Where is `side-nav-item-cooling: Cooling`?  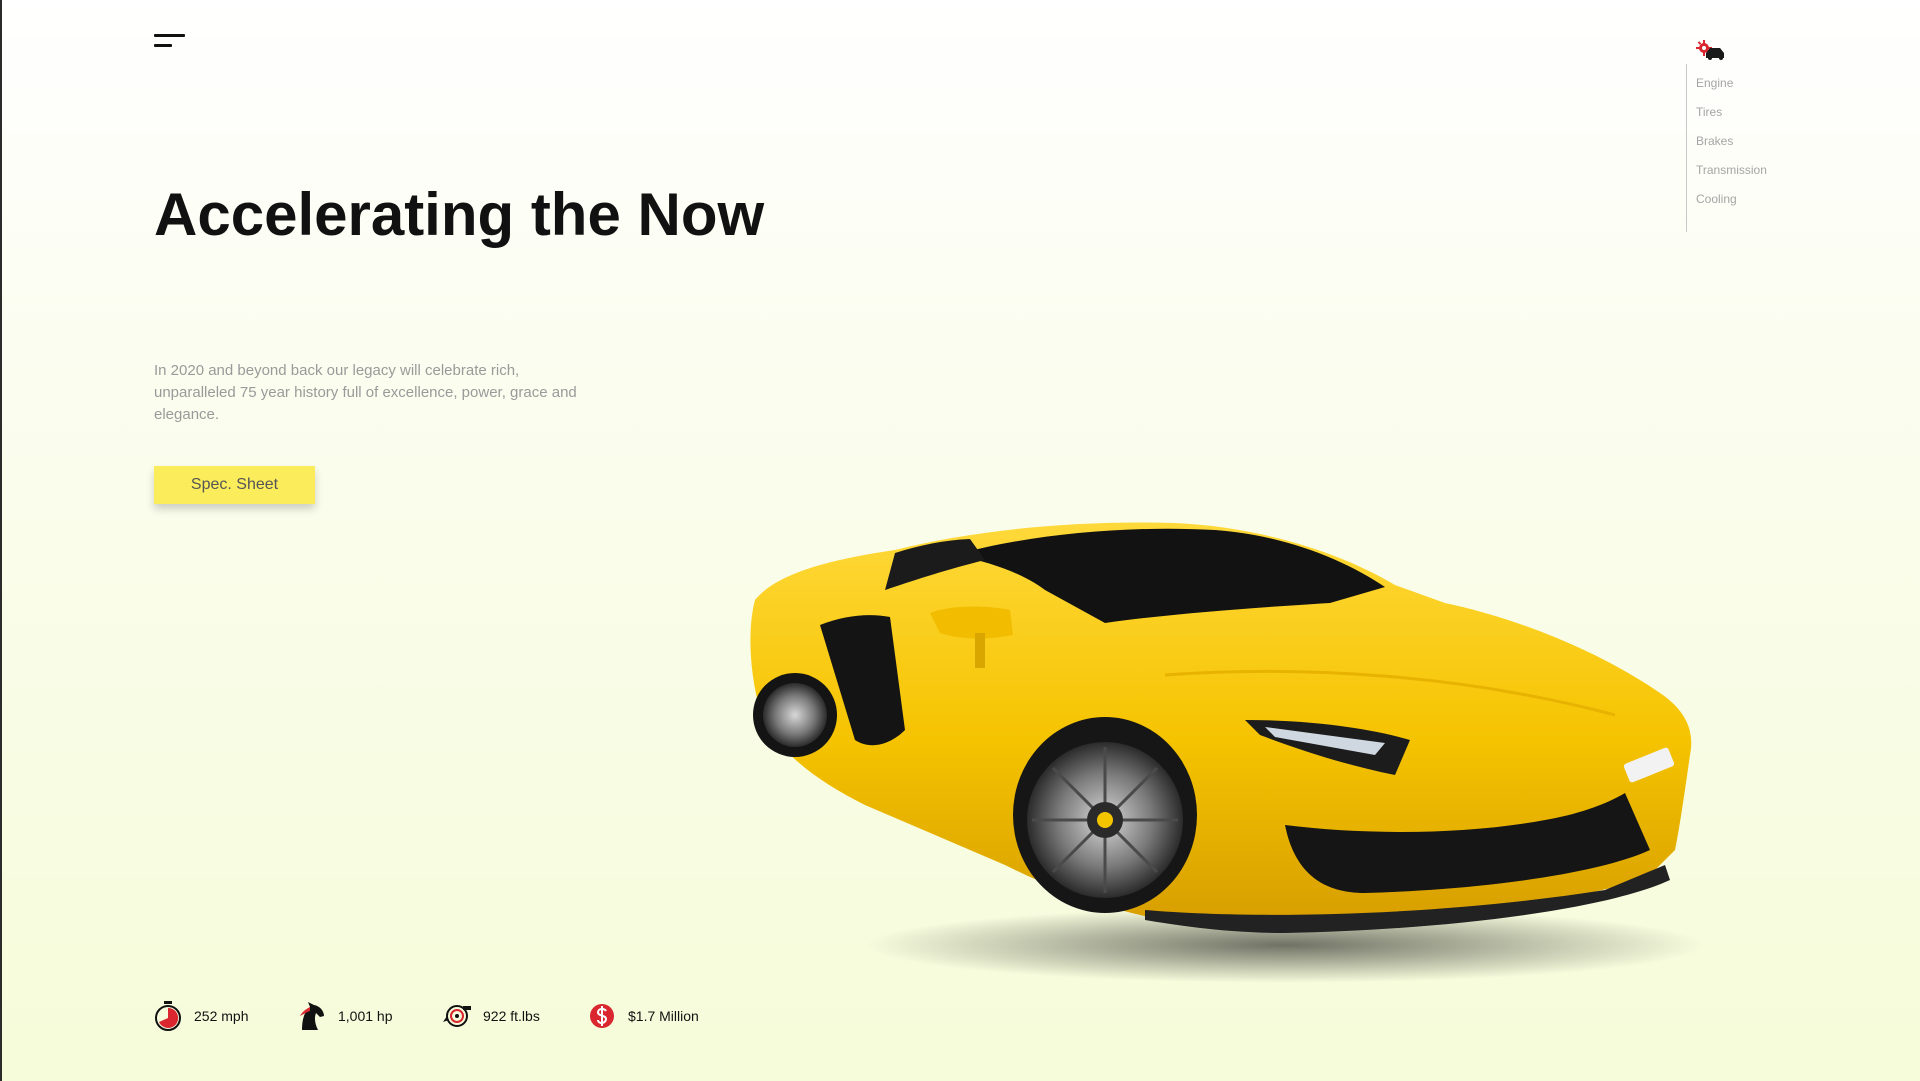
side-nav-item-cooling: Cooling is located at coordinates (1731, 206).